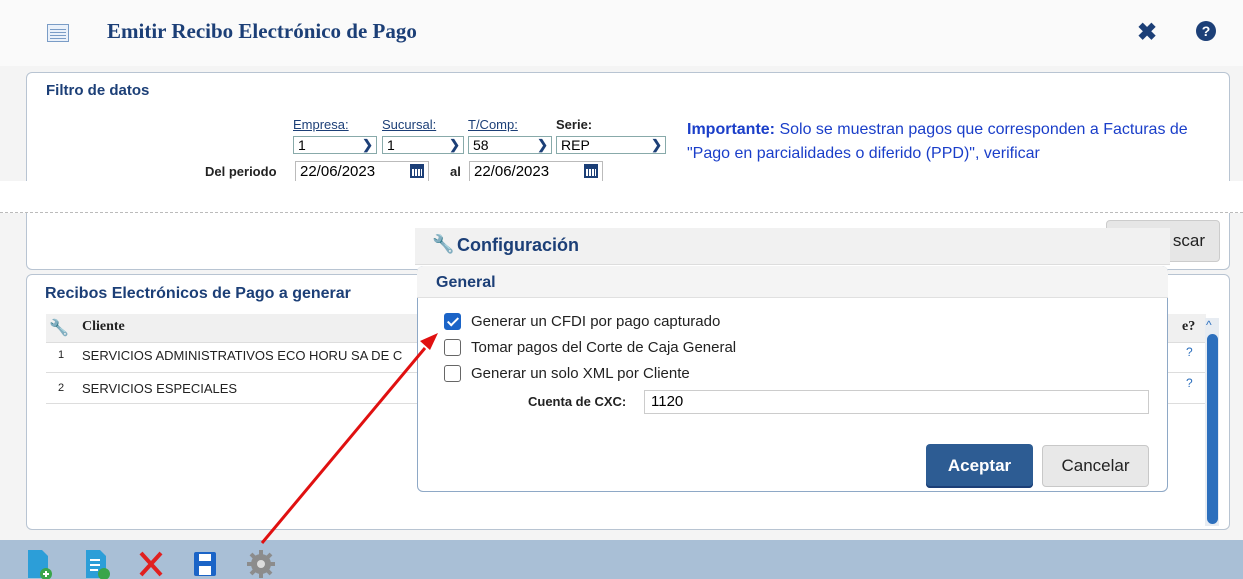  What do you see at coordinates (349, 438) in the screenshot?
I see `annotation-arrow` at bounding box center [349, 438].